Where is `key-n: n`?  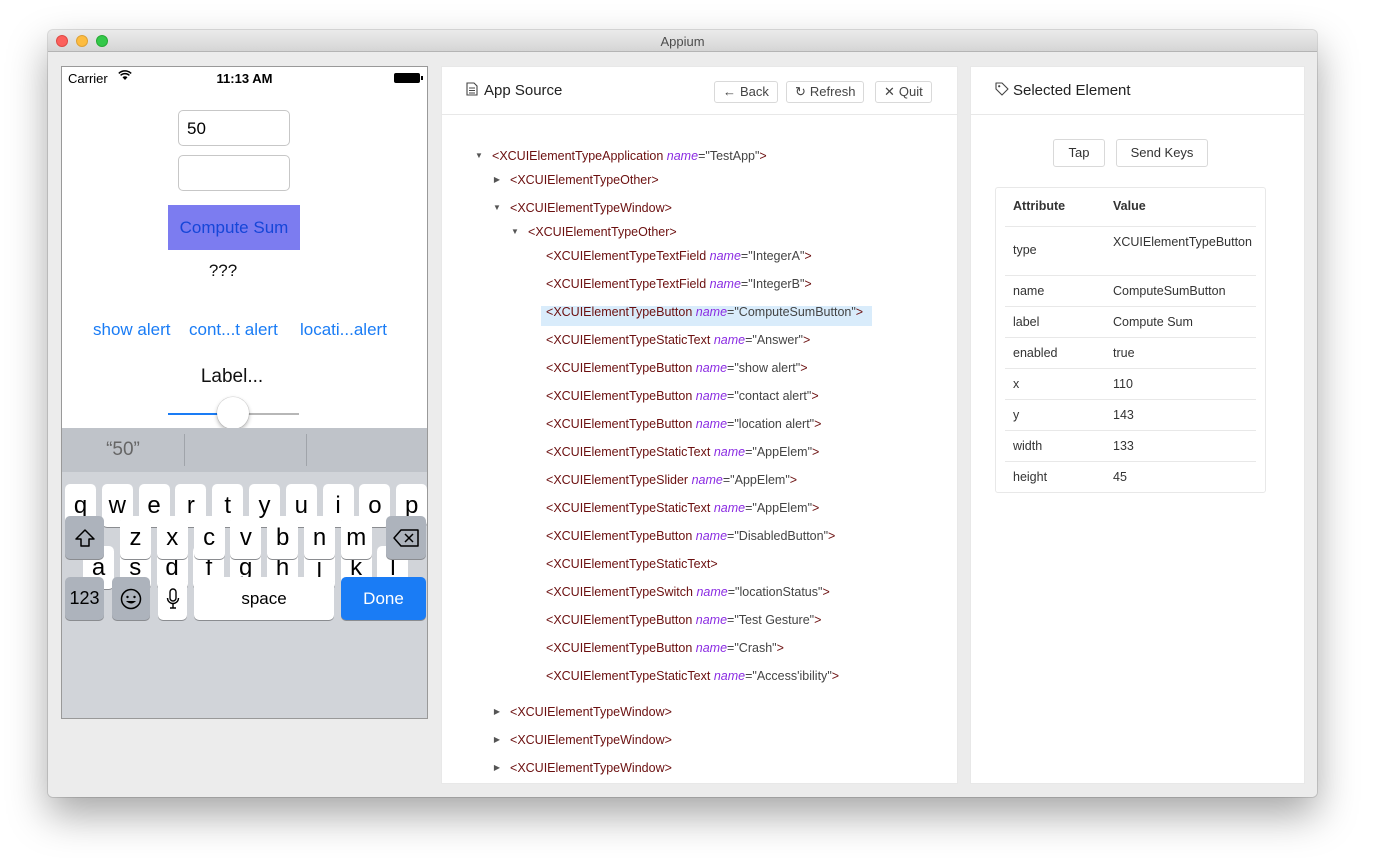
key-n: n is located at coordinates (319, 537).